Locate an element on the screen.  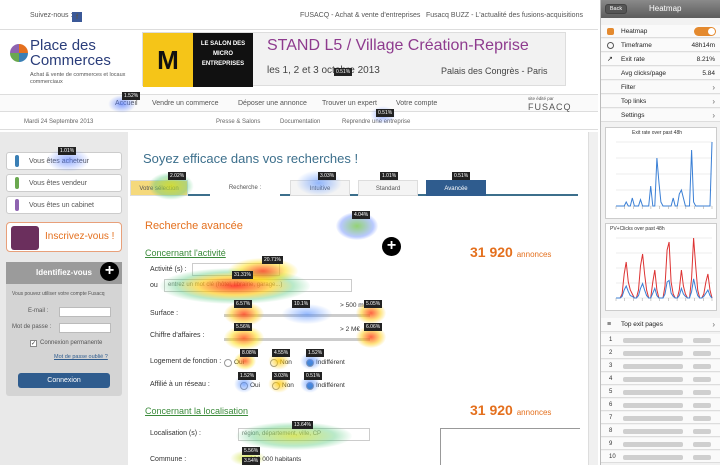
logo: Place des Commerces is located at coordinates (70, 53).